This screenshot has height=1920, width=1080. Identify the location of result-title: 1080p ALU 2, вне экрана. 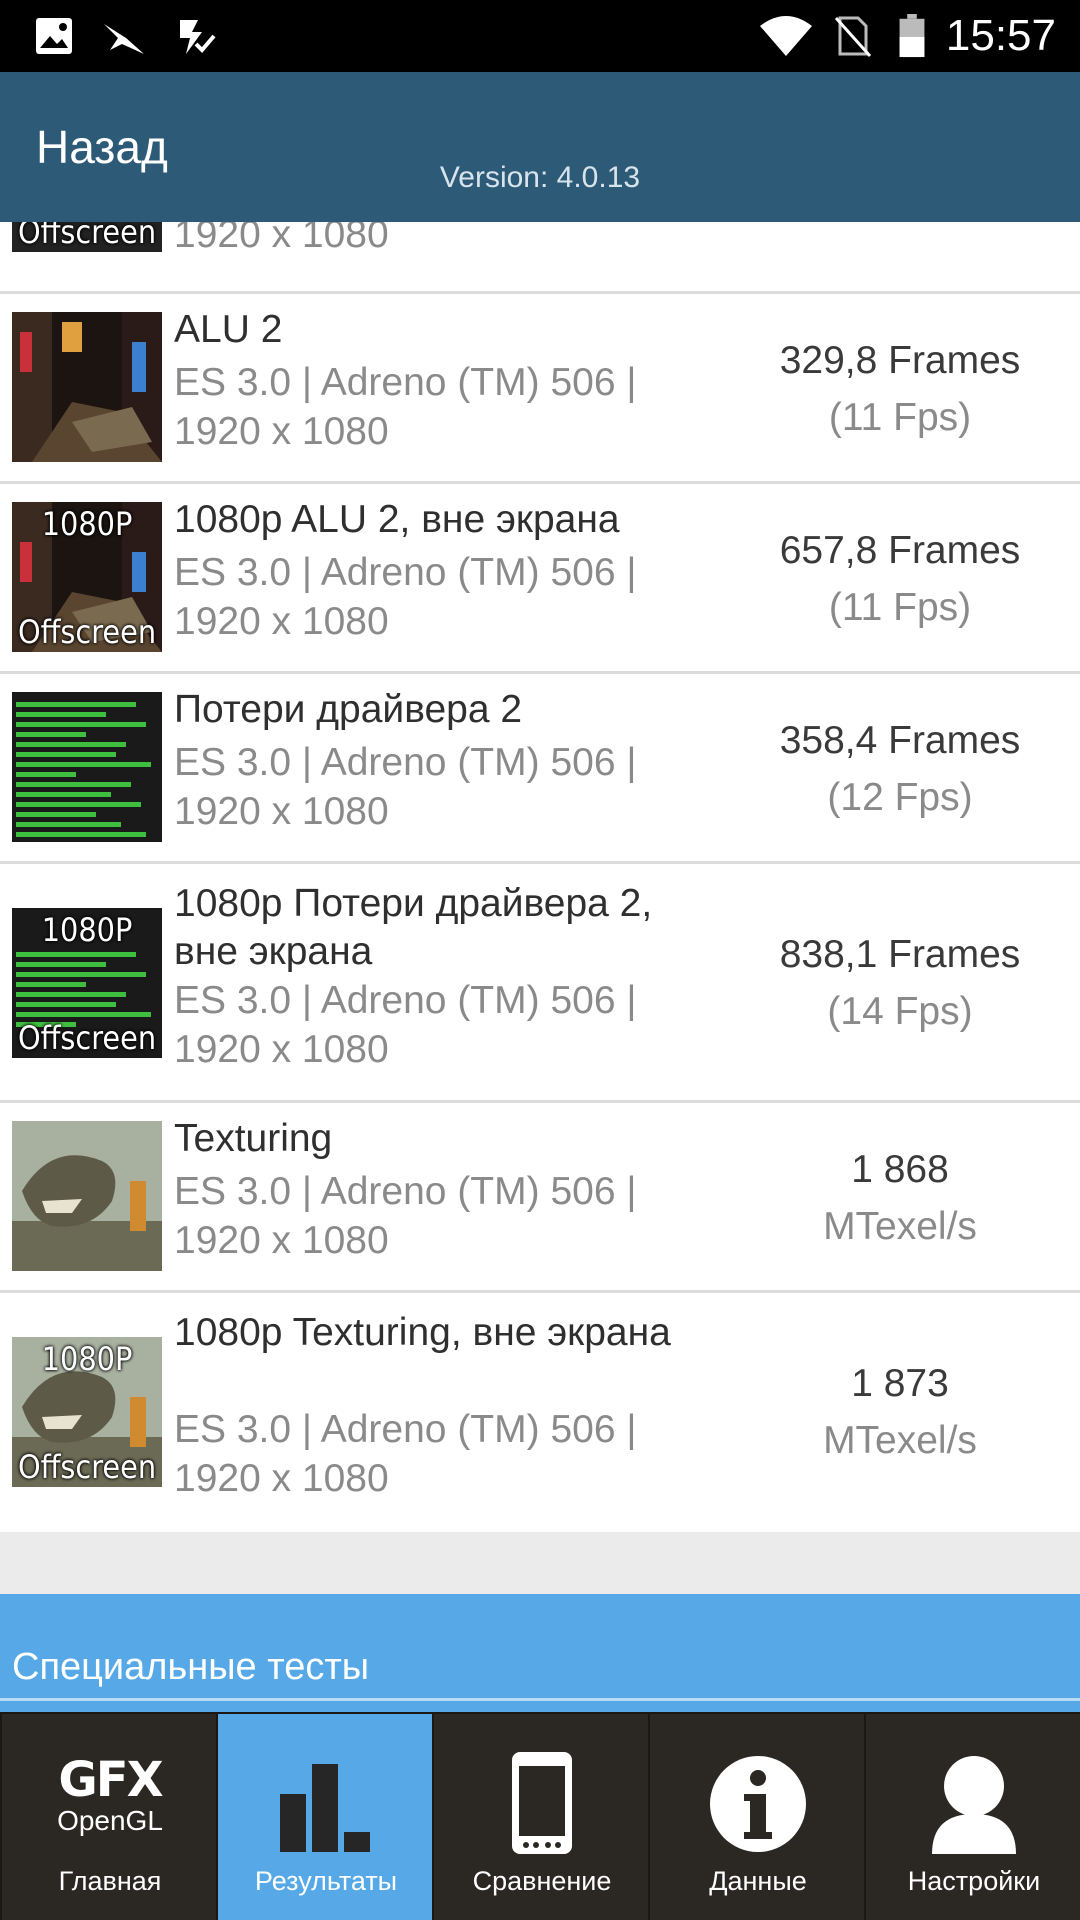
(397, 519).